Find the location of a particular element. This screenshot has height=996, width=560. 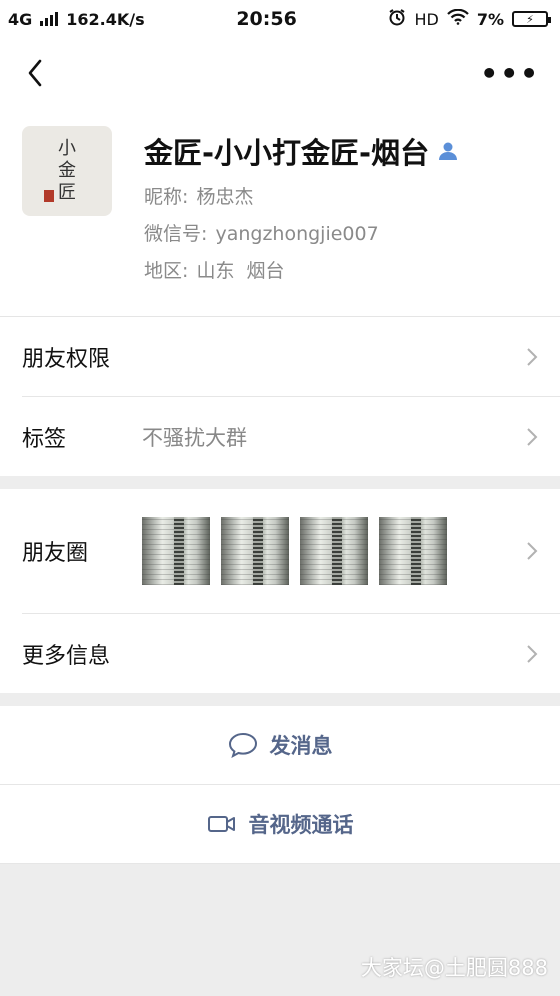

back-button is located at coordinates (35, 73).